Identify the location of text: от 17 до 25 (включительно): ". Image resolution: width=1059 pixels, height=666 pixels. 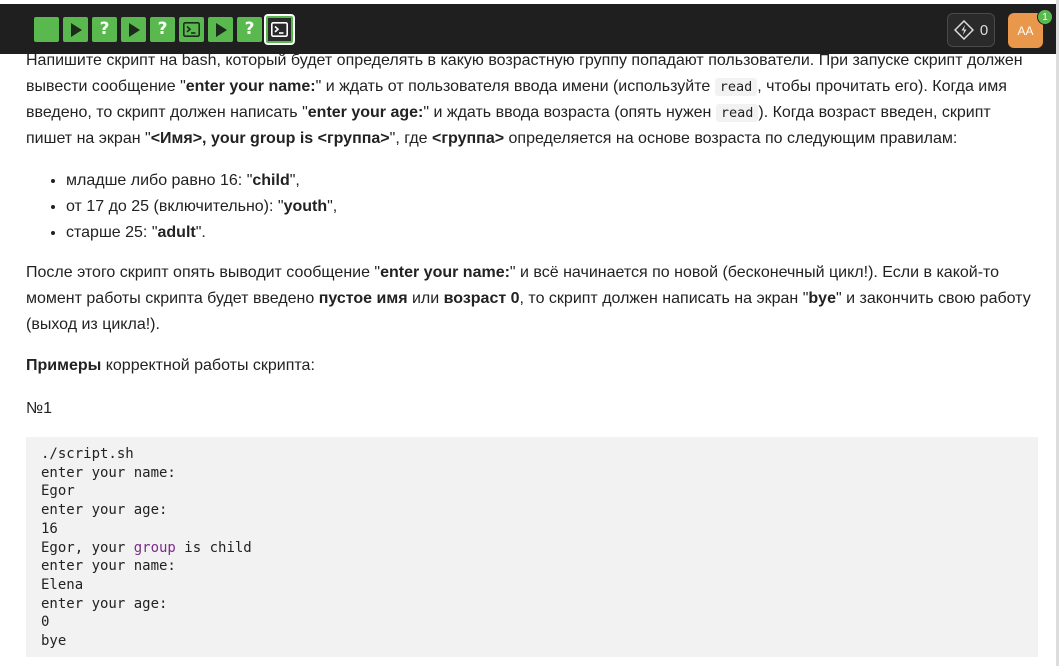
(175, 206).